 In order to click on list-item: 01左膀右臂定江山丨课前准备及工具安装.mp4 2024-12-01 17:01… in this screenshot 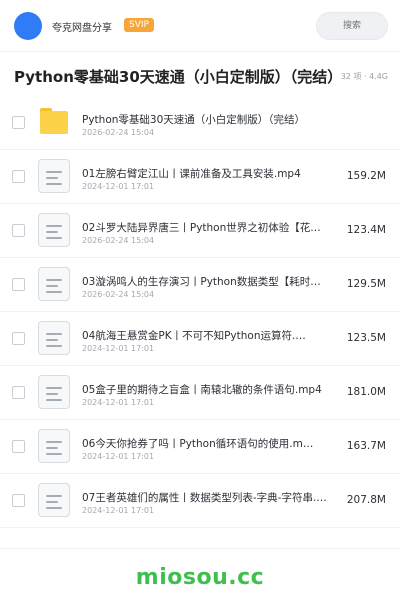, I will do `click(200, 177)`.